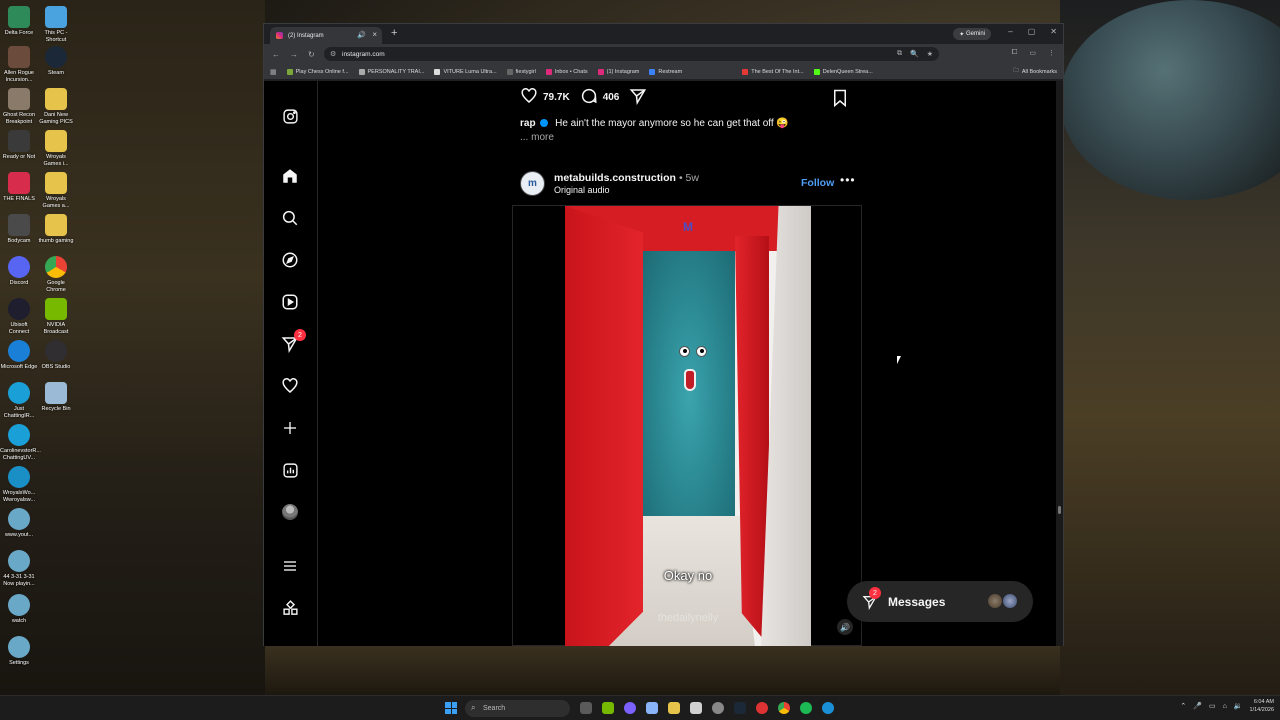  What do you see at coordinates (290, 512) in the screenshot?
I see `profile-avatar` at bounding box center [290, 512].